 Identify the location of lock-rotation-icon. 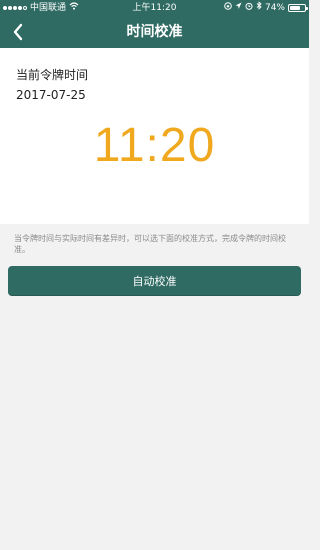
(228, 8).